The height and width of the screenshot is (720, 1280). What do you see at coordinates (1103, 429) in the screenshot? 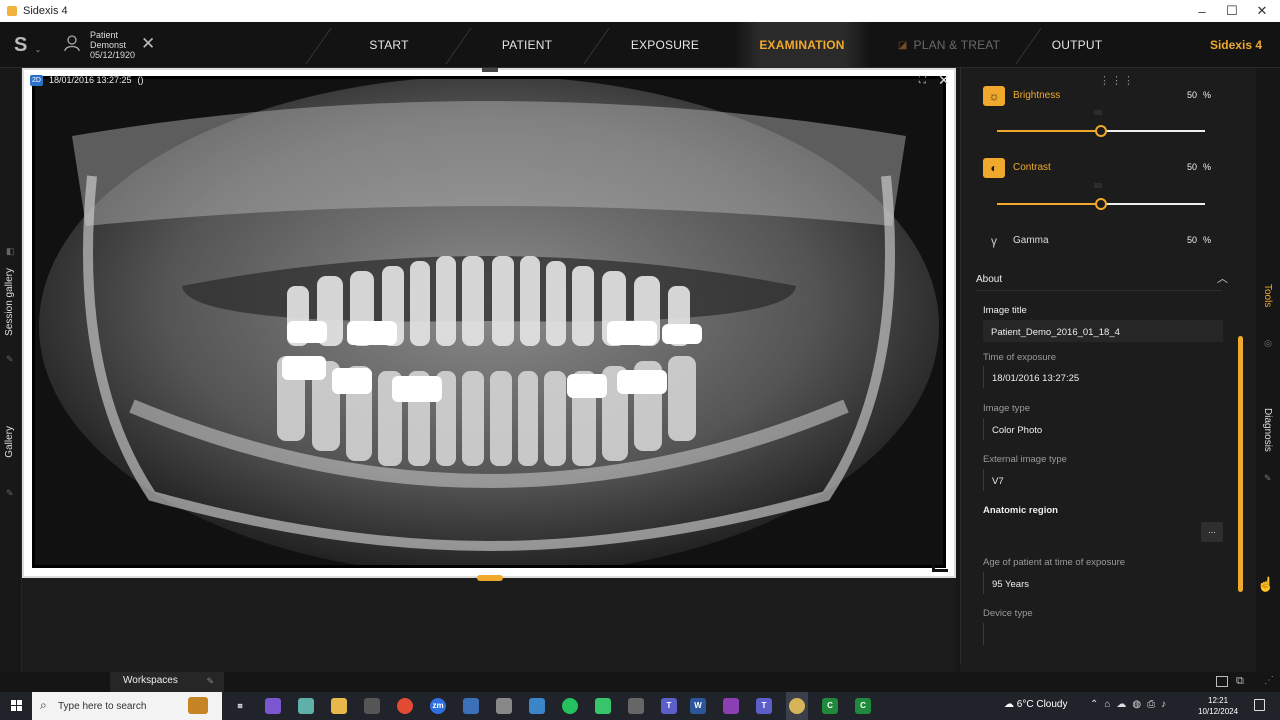
I see `image-type-field: Color Photo` at bounding box center [1103, 429].